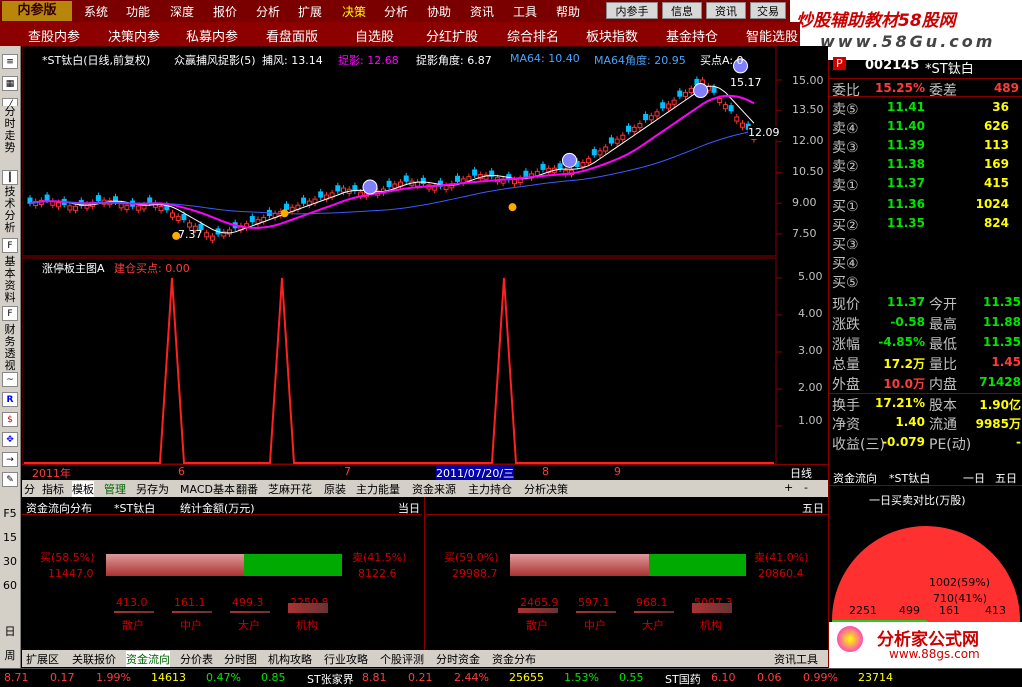 The width and height of the screenshot is (1022, 687). What do you see at coordinates (1018, 442) in the screenshot?
I see `stat-value-2: -` at bounding box center [1018, 442].